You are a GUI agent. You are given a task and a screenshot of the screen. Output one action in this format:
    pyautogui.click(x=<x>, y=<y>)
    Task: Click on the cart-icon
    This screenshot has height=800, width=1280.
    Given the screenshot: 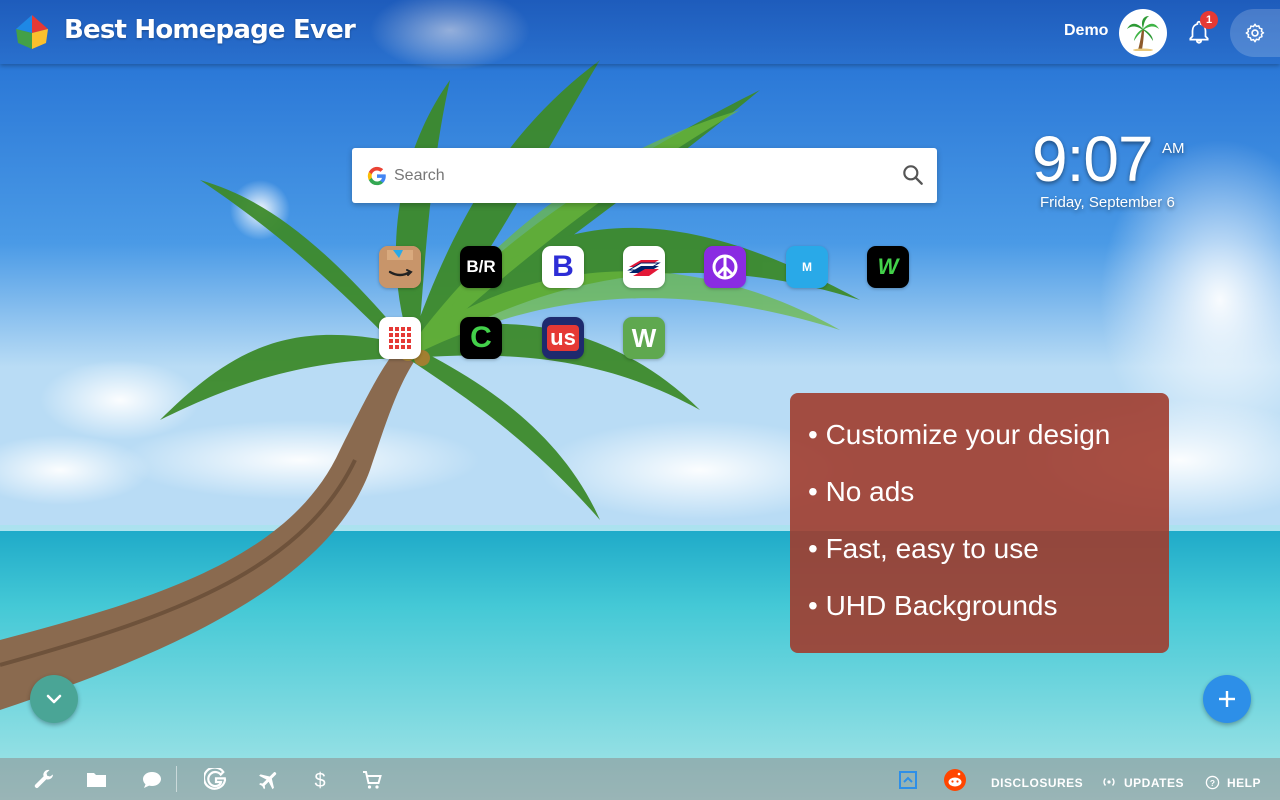 What is the action you would take?
    pyautogui.click(x=372, y=780)
    